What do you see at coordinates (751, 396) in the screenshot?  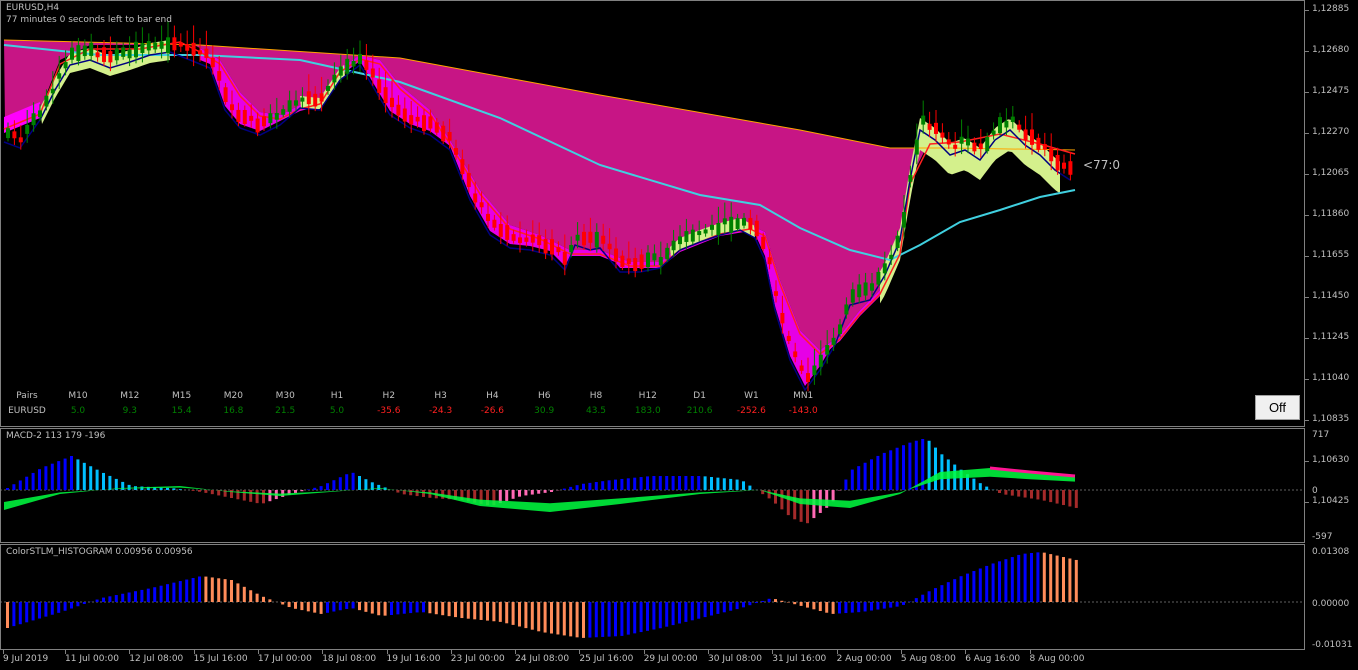 I see `timeframe-label-w1: W1` at bounding box center [751, 396].